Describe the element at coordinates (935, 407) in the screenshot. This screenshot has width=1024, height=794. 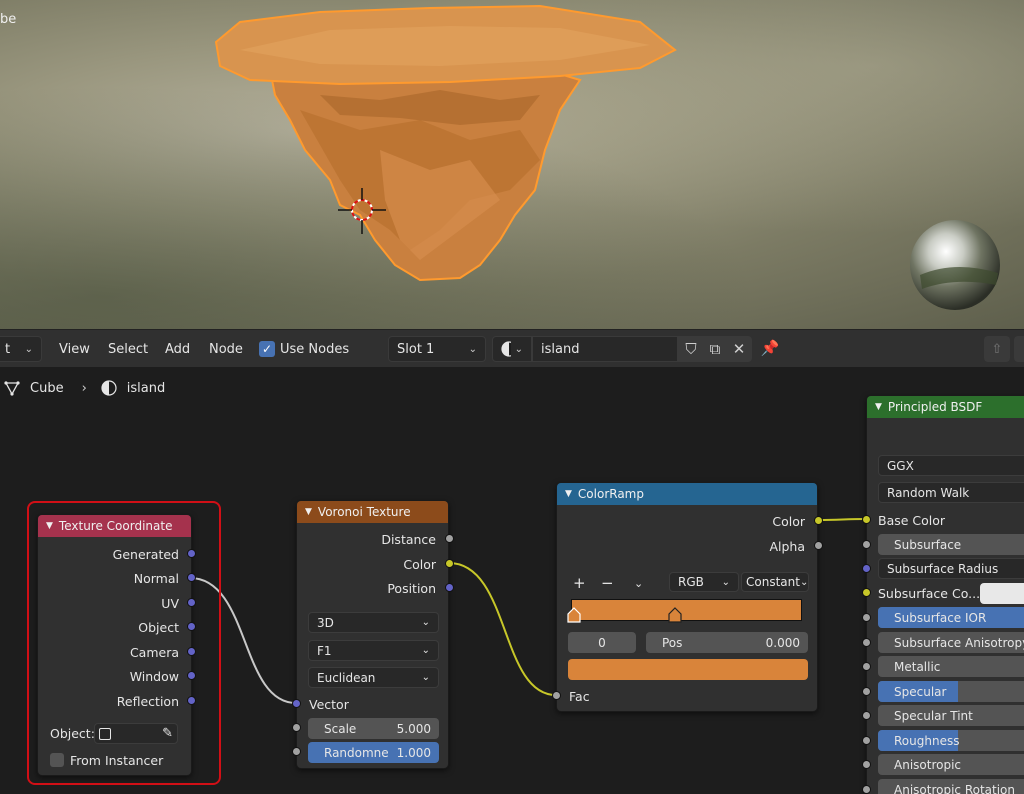
I see `node-title: Principled BSDF` at that location.